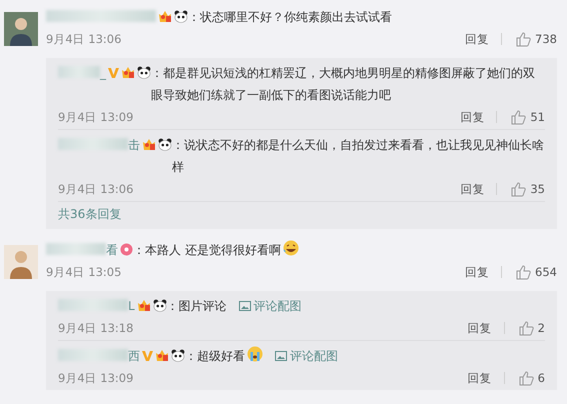  What do you see at coordinates (546, 272) in the screenshot?
I see `like-count: 654` at bounding box center [546, 272].